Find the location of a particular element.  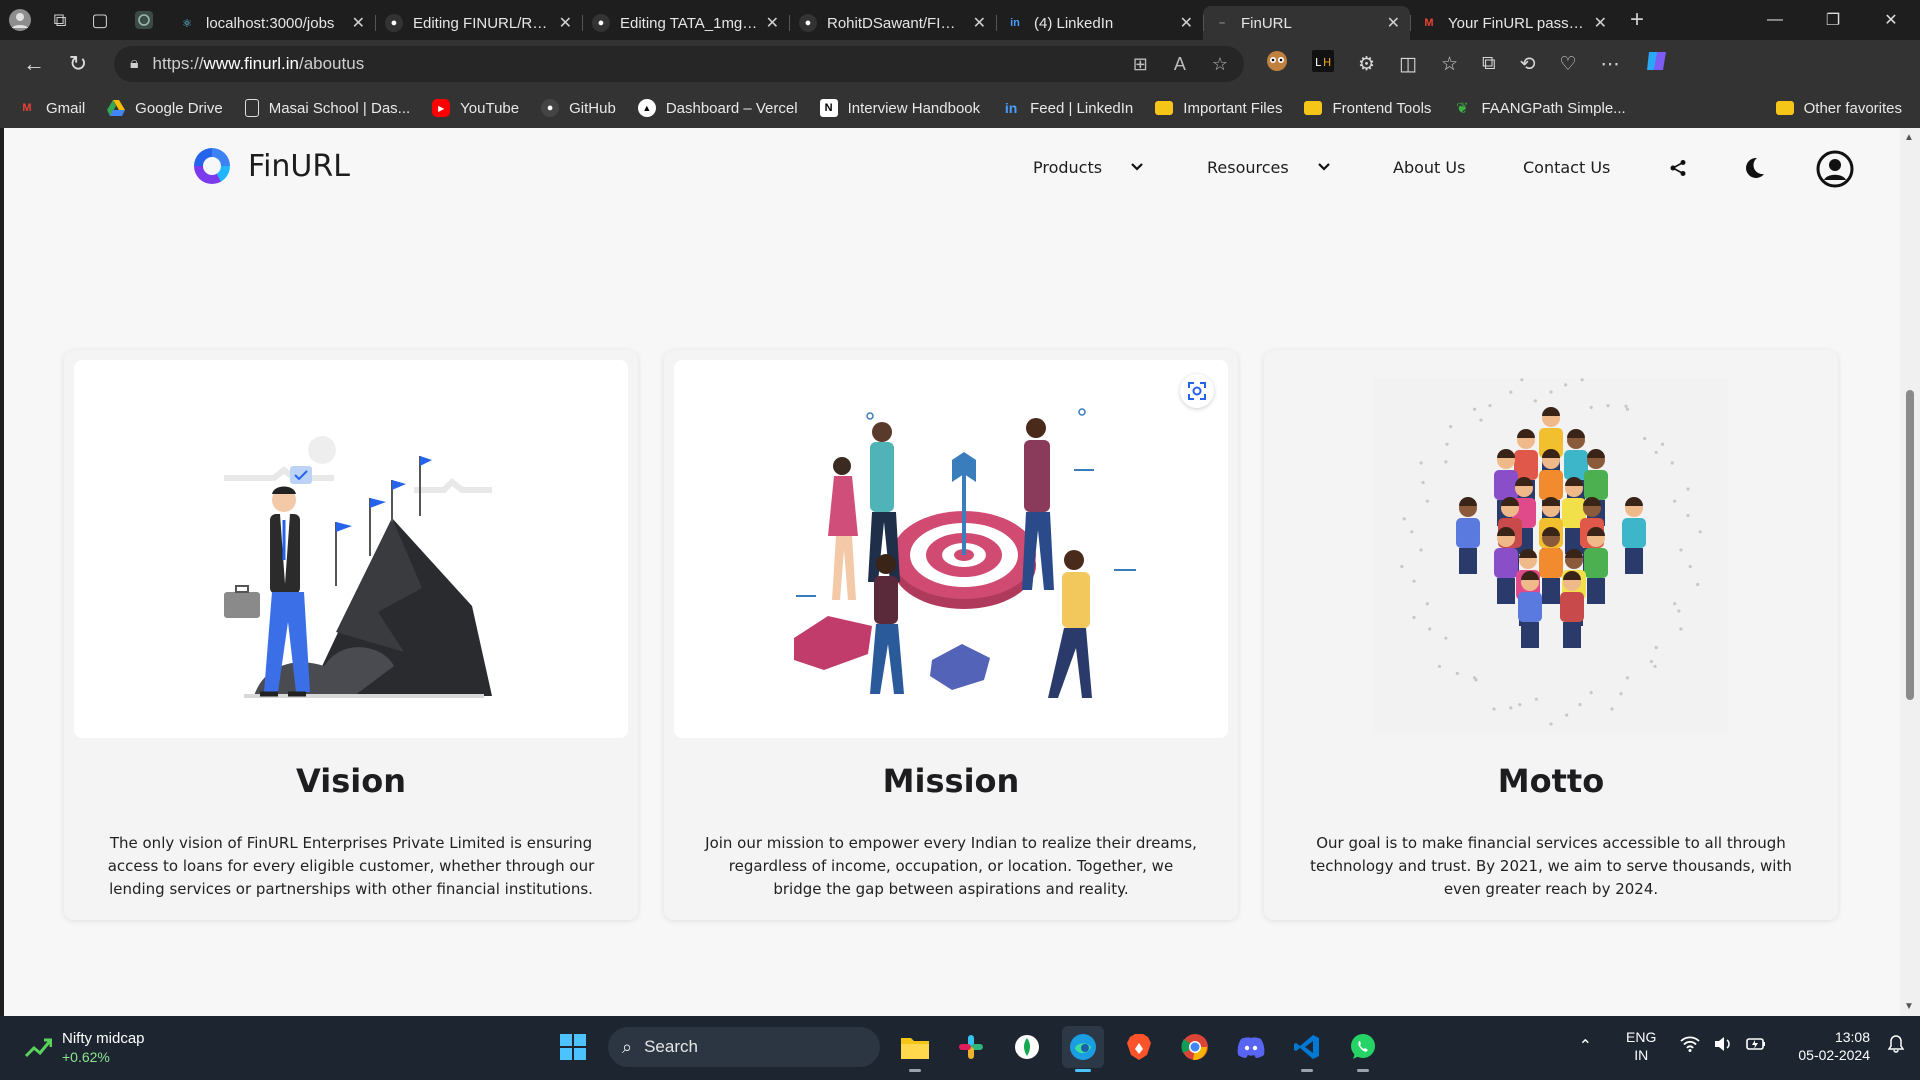

edge-browser-icon is located at coordinates (1083, 1049).